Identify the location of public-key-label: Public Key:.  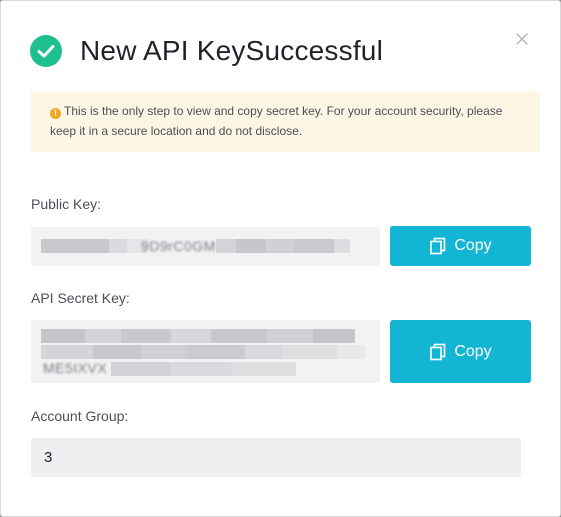
(66, 204).